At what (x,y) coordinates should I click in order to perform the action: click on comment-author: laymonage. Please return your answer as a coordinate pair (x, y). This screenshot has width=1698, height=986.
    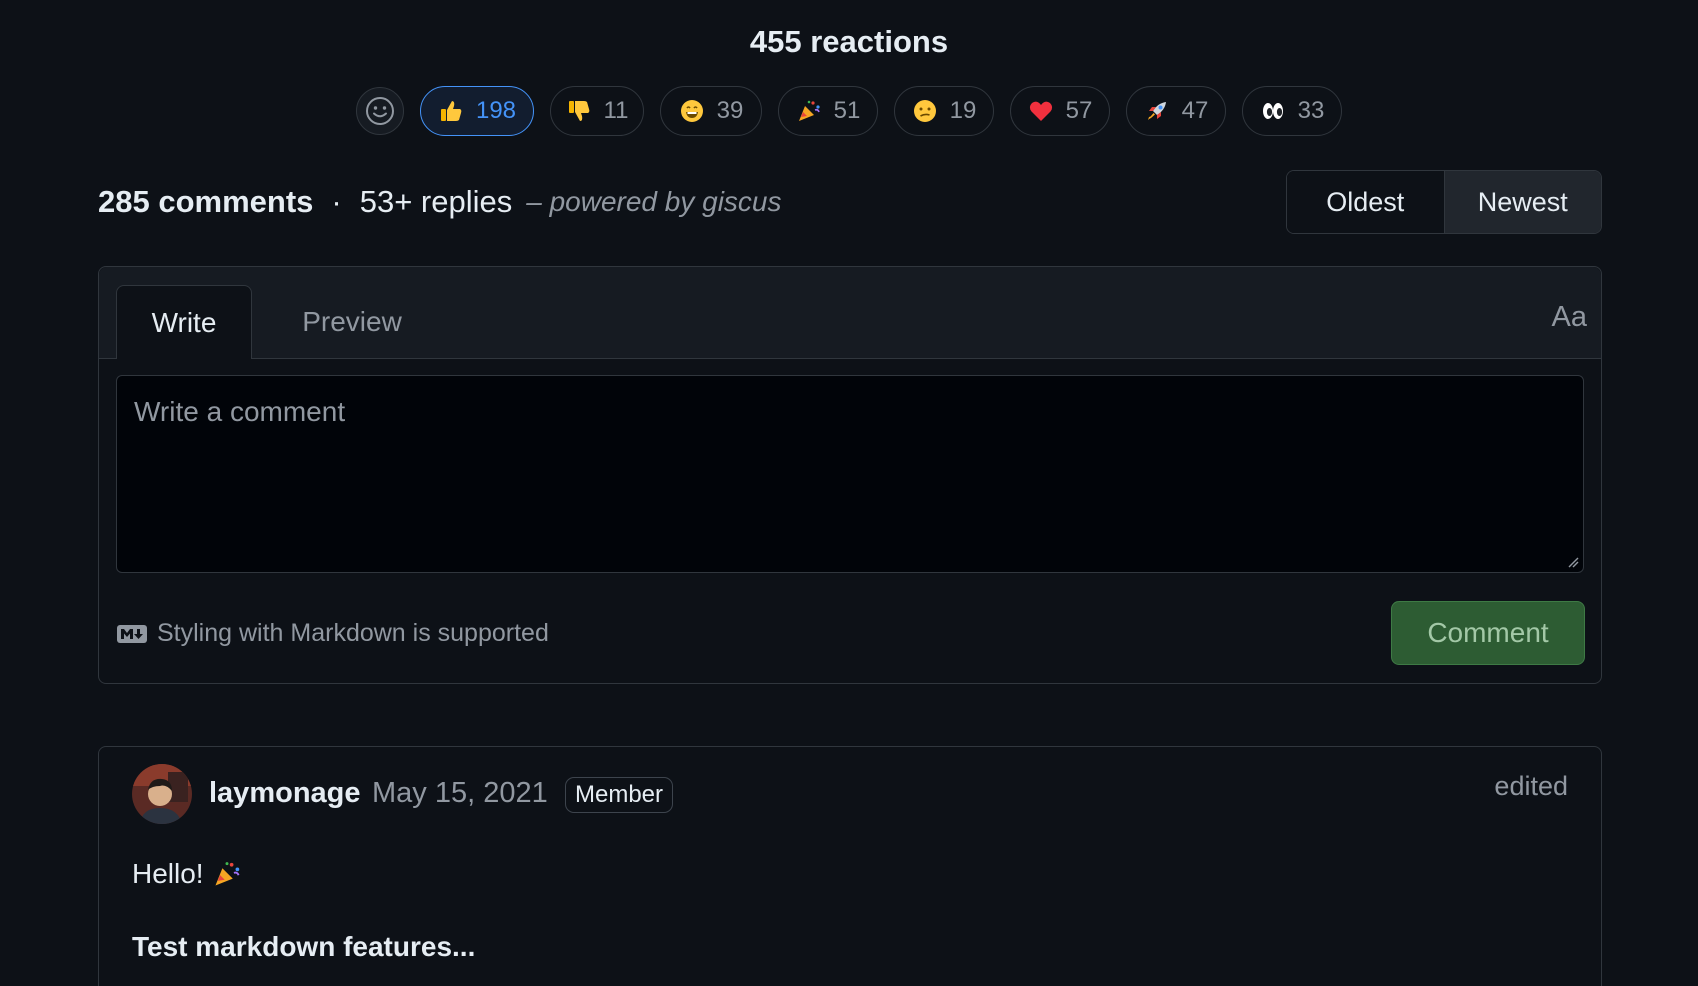
    Looking at the image, I should click on (285, 793).